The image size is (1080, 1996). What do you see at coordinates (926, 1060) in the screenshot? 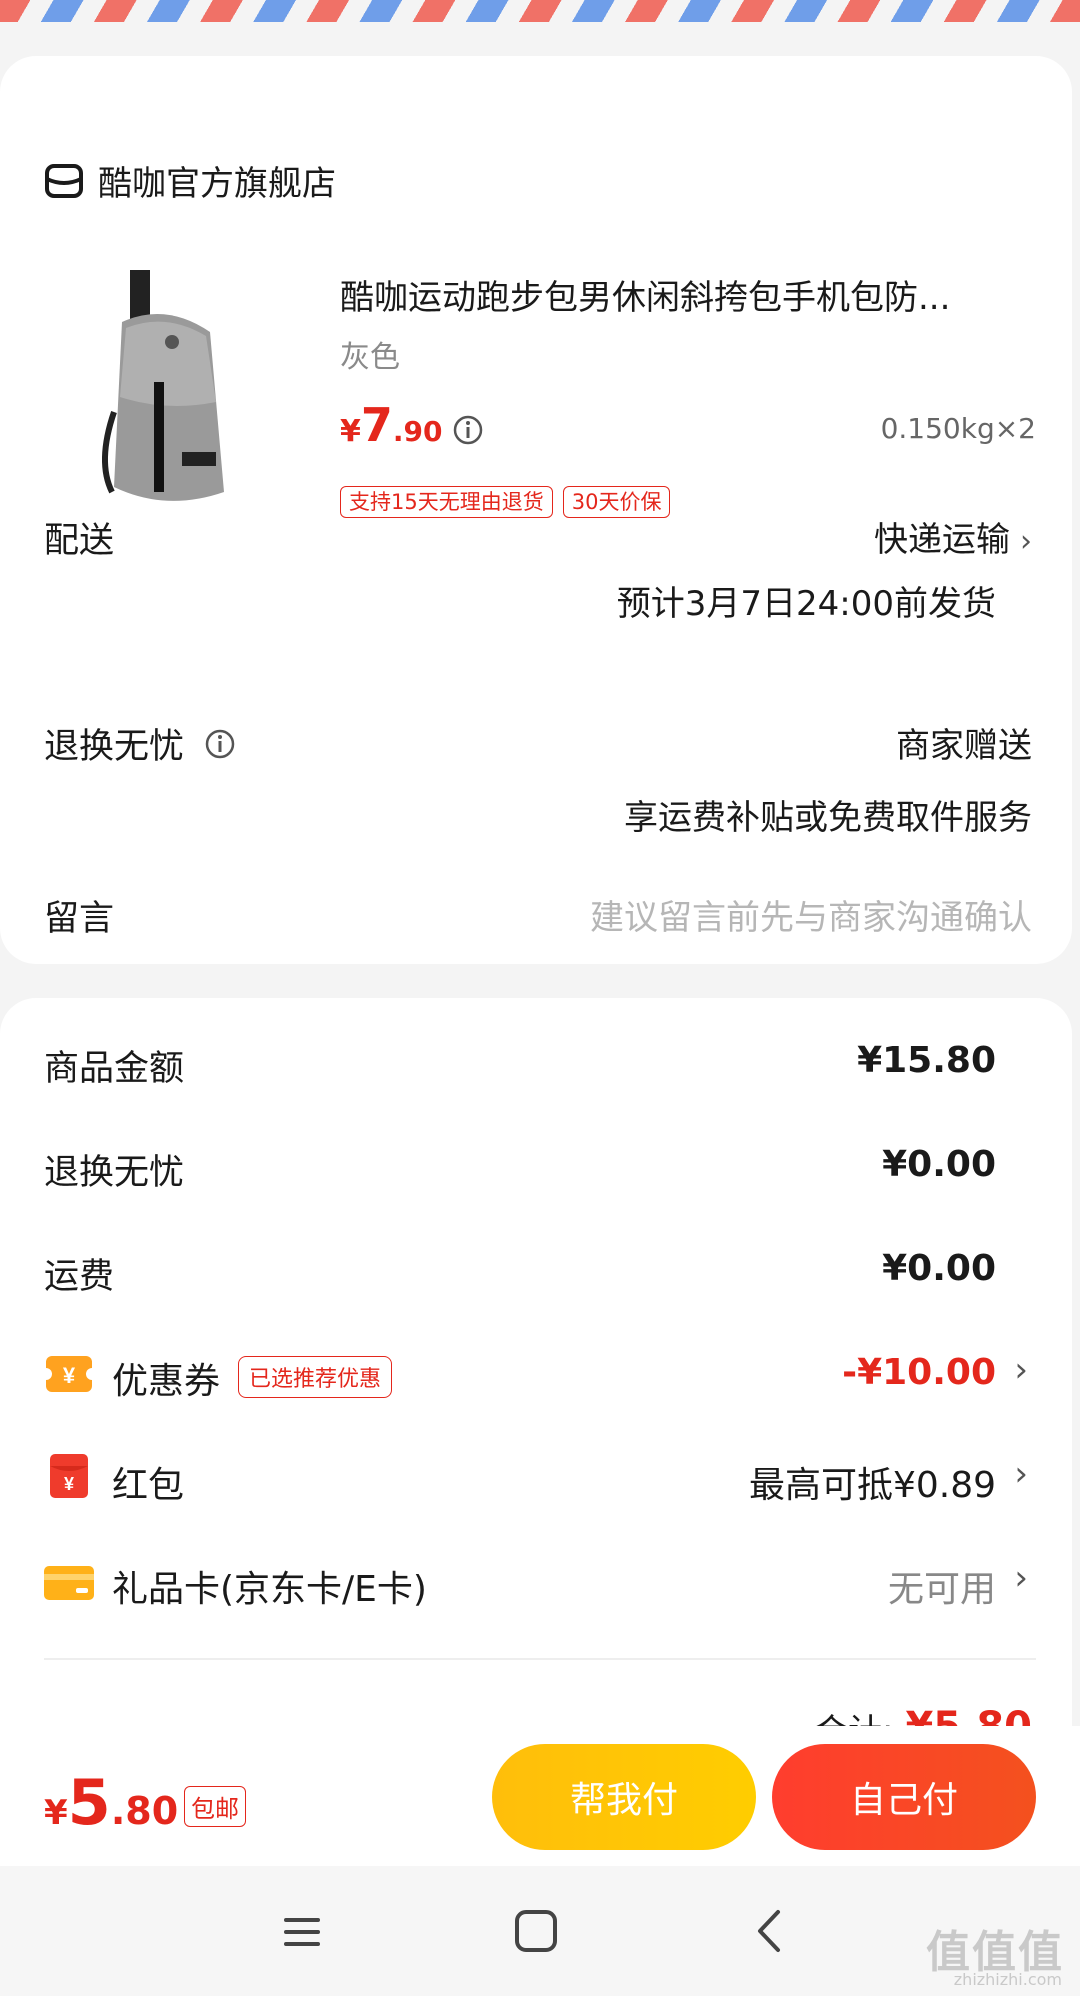
I see `goods-amount-value: ¥15.80` at bounding box center [926, 1060].